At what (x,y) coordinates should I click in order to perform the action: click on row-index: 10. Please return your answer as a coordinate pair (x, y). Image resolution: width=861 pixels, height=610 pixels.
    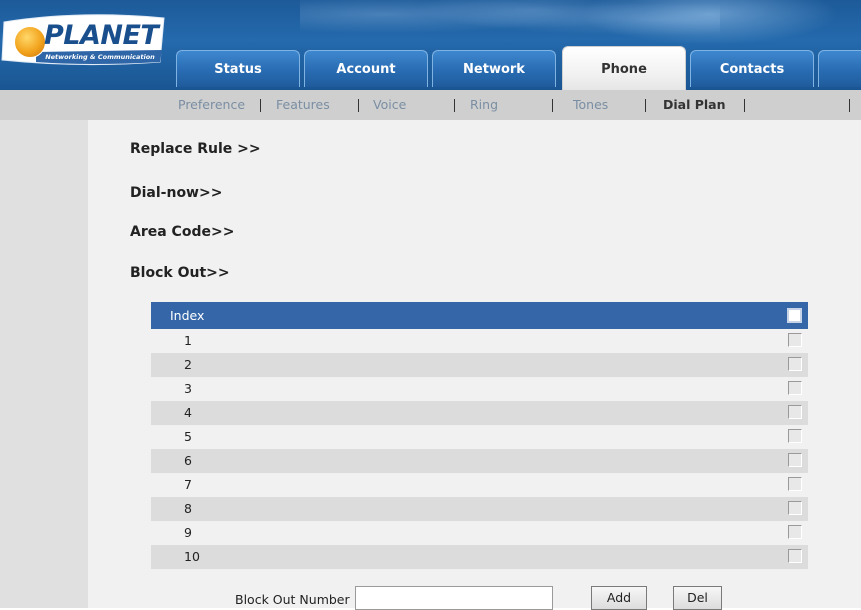
    Looking at the image, I should click on (192, 556).